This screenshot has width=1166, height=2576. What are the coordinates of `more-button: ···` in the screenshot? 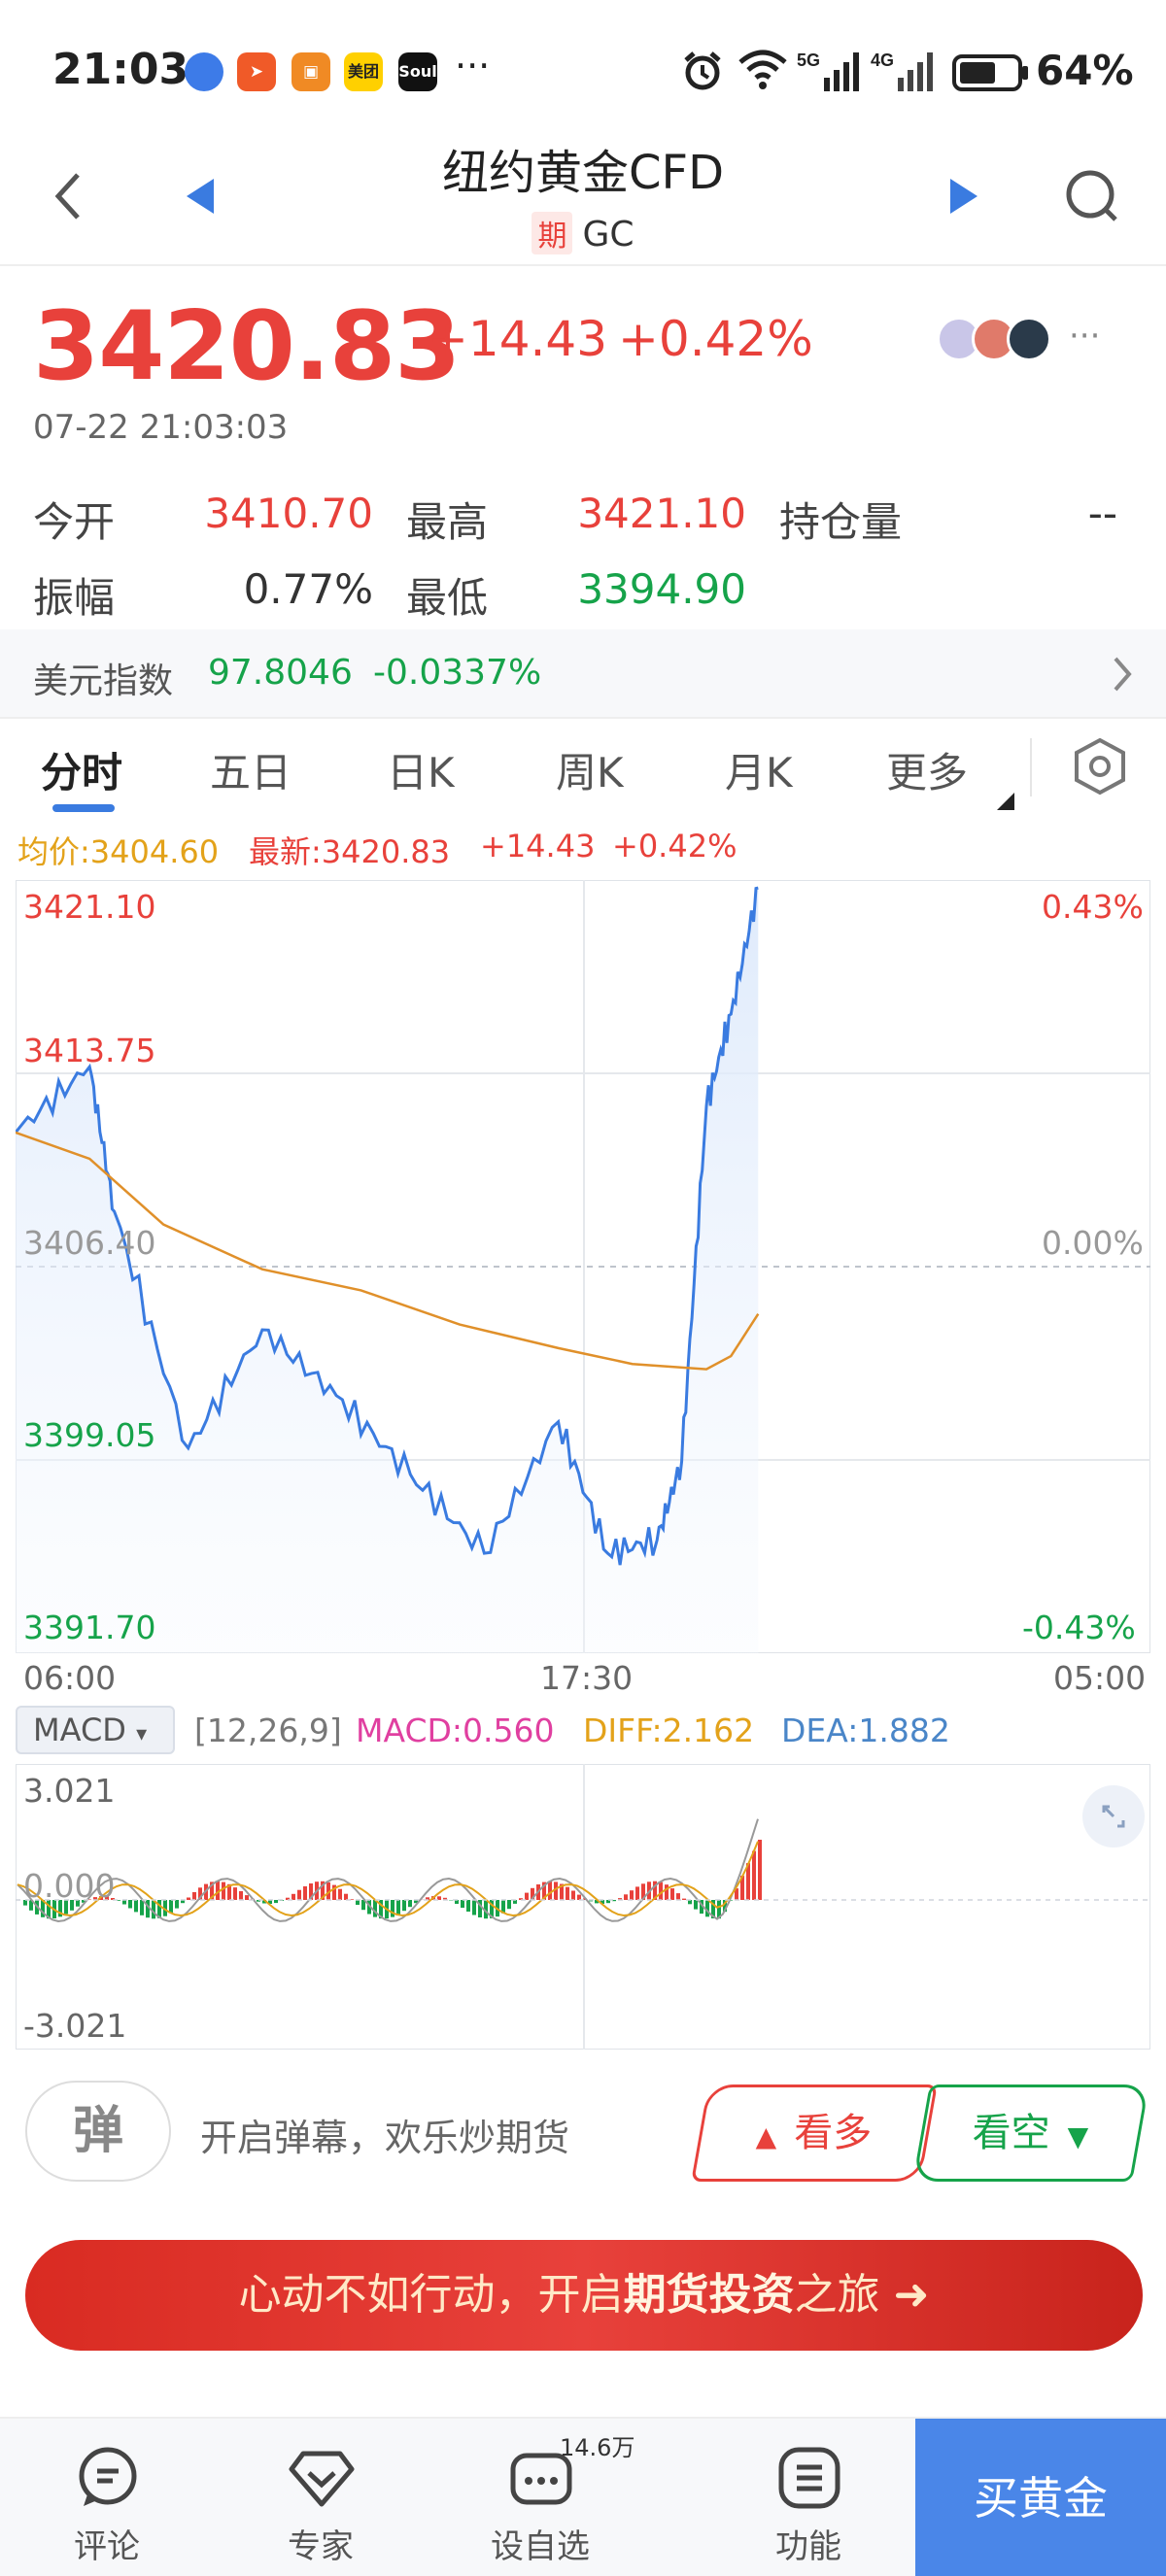 It's located at (1084, 336).